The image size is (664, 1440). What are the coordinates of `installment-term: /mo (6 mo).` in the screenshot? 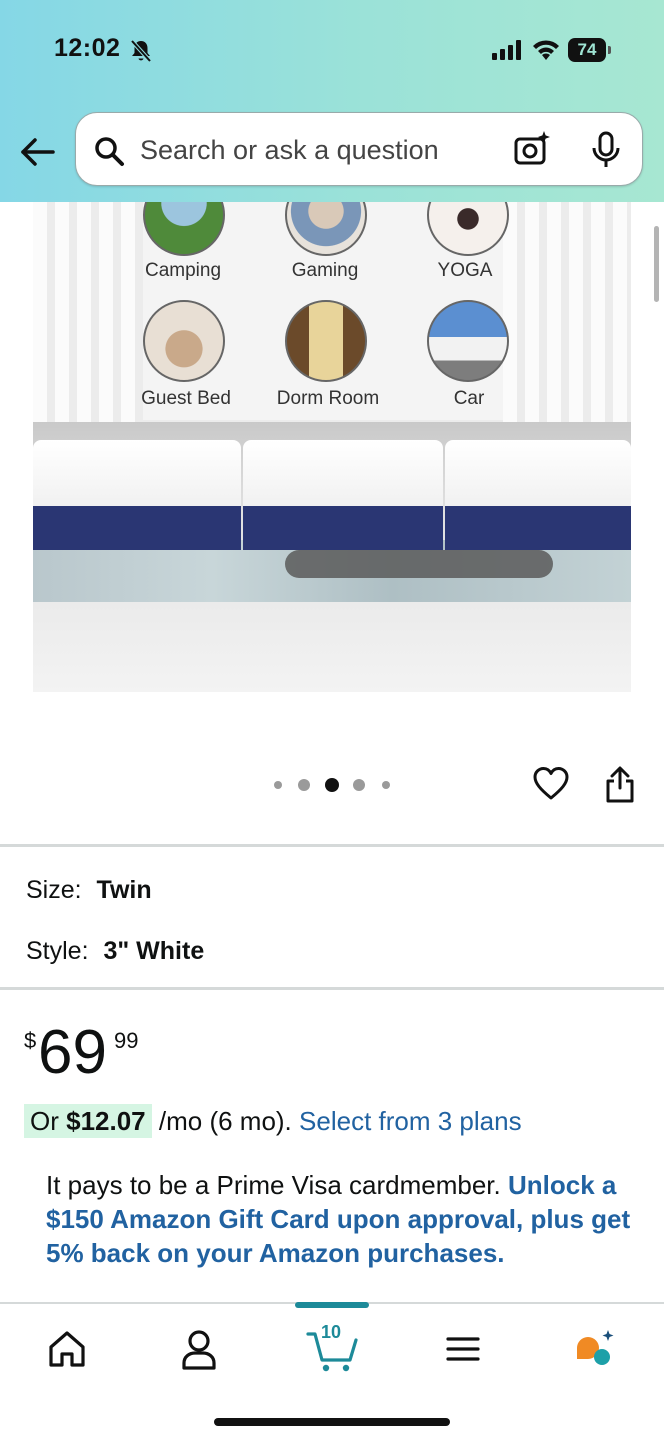 It's located at (225, 1121).